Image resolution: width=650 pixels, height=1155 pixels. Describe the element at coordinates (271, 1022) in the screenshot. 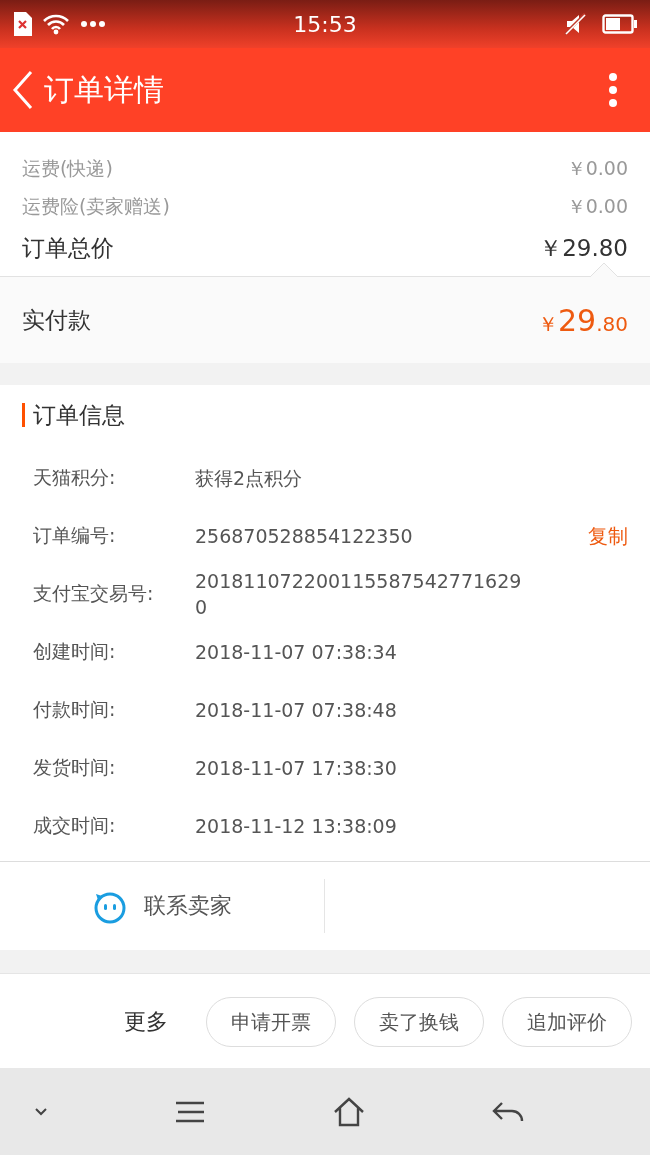

I see `action-button: 申请开票` at that location.